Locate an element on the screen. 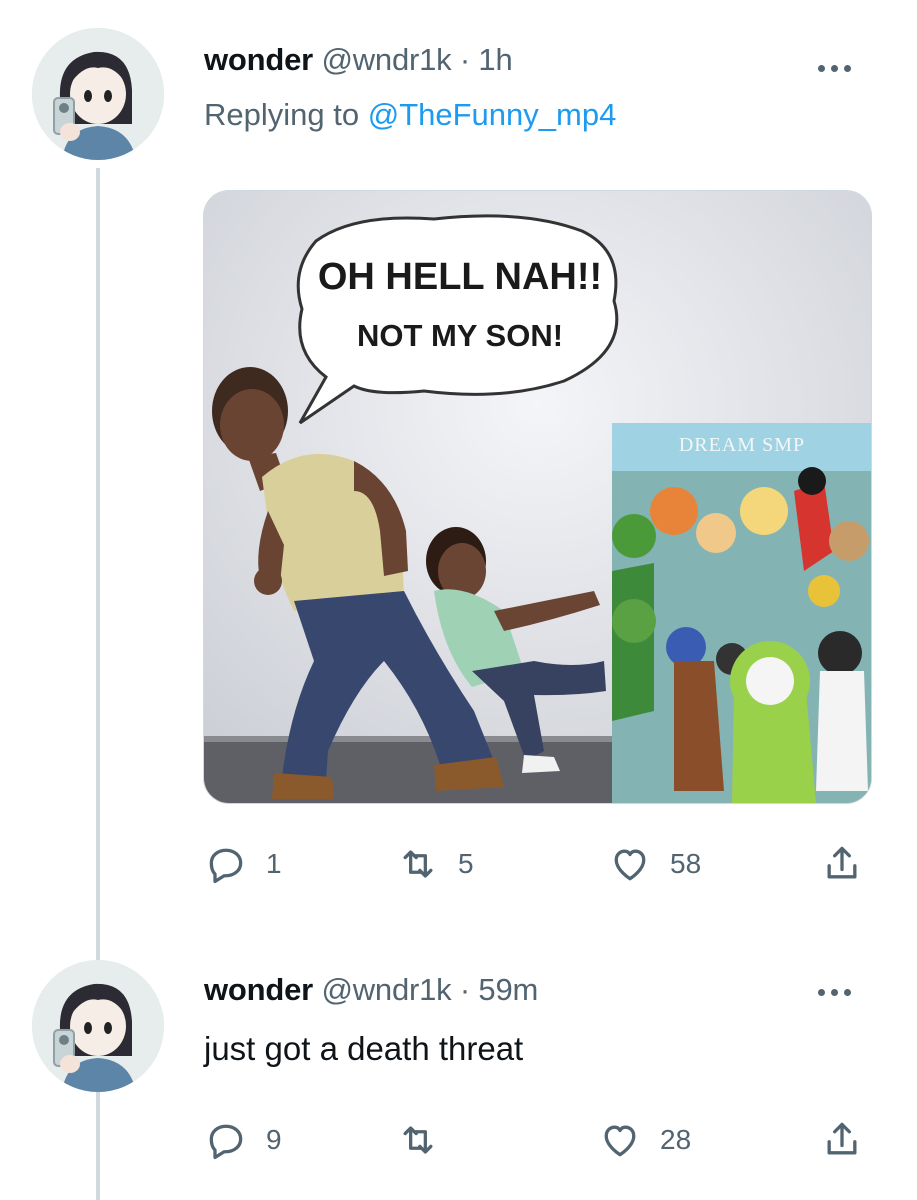 The width and height of the screenshot is (917, 1200). tweet-text: just got a death threat is located at coordinates (364, 1048).